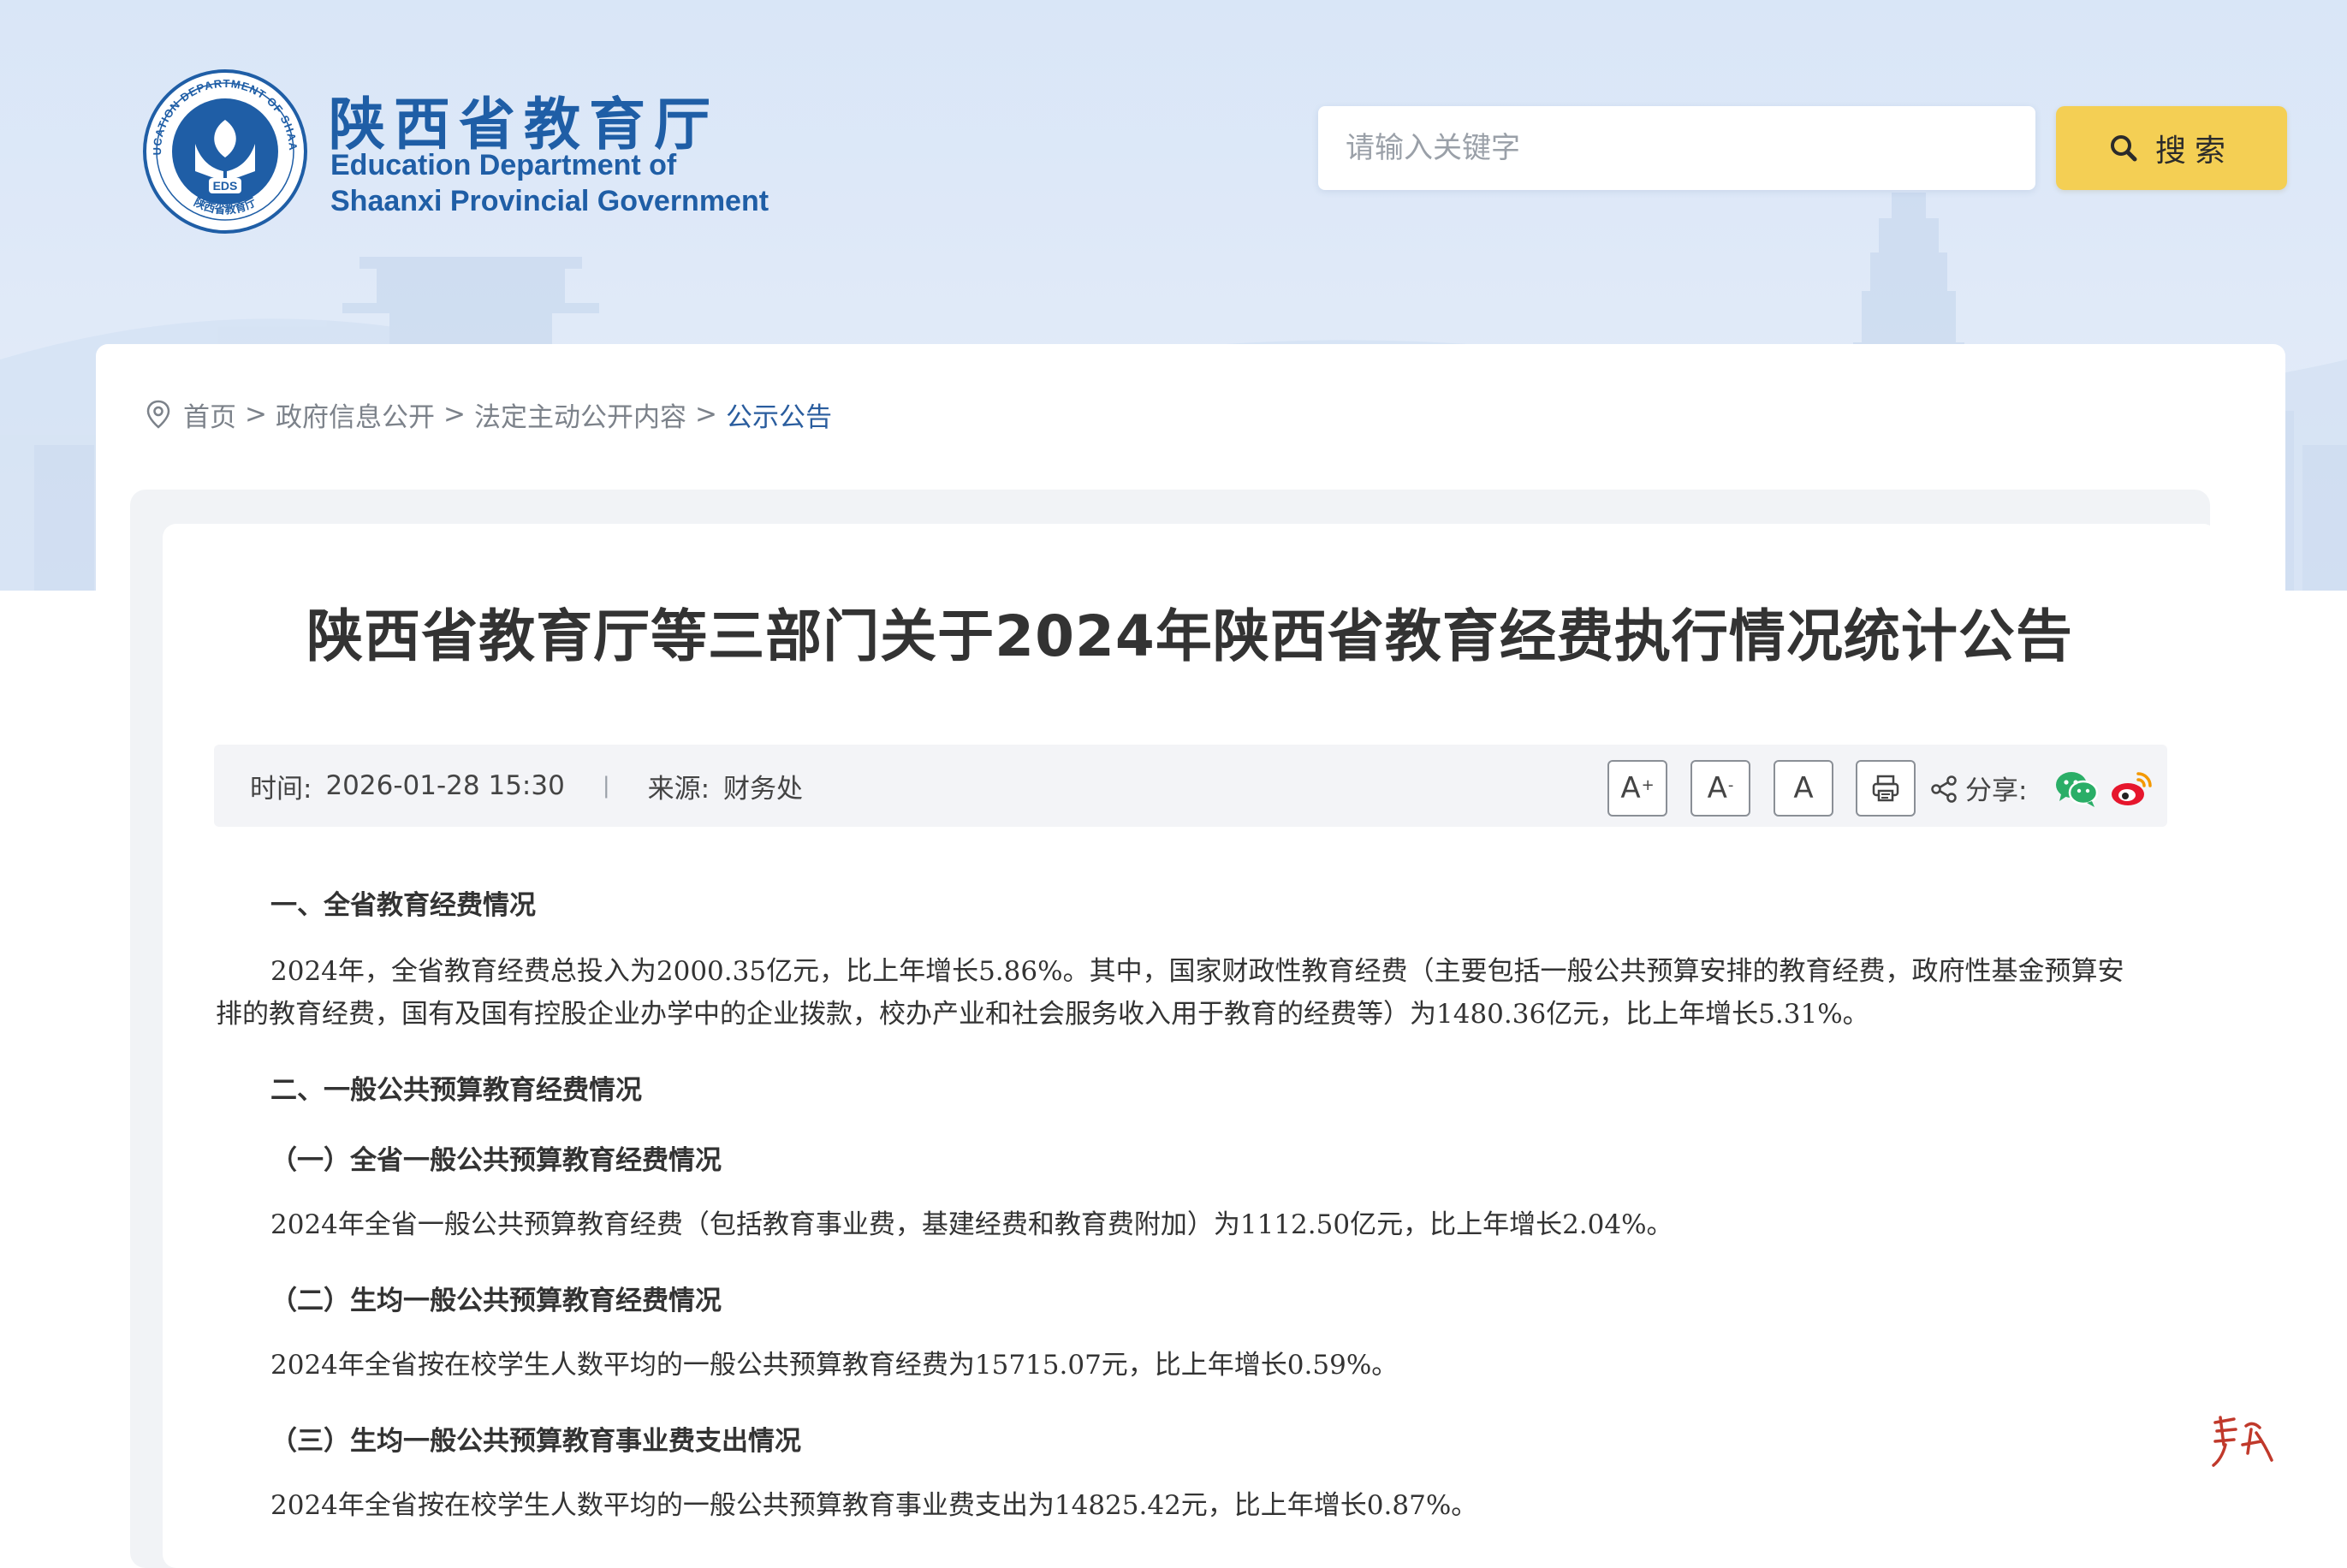 This screenshot has height=1568, width=2347. I want to click on breadcrumb-statutory-content: 法定主动公开内容, so click(580, 414).